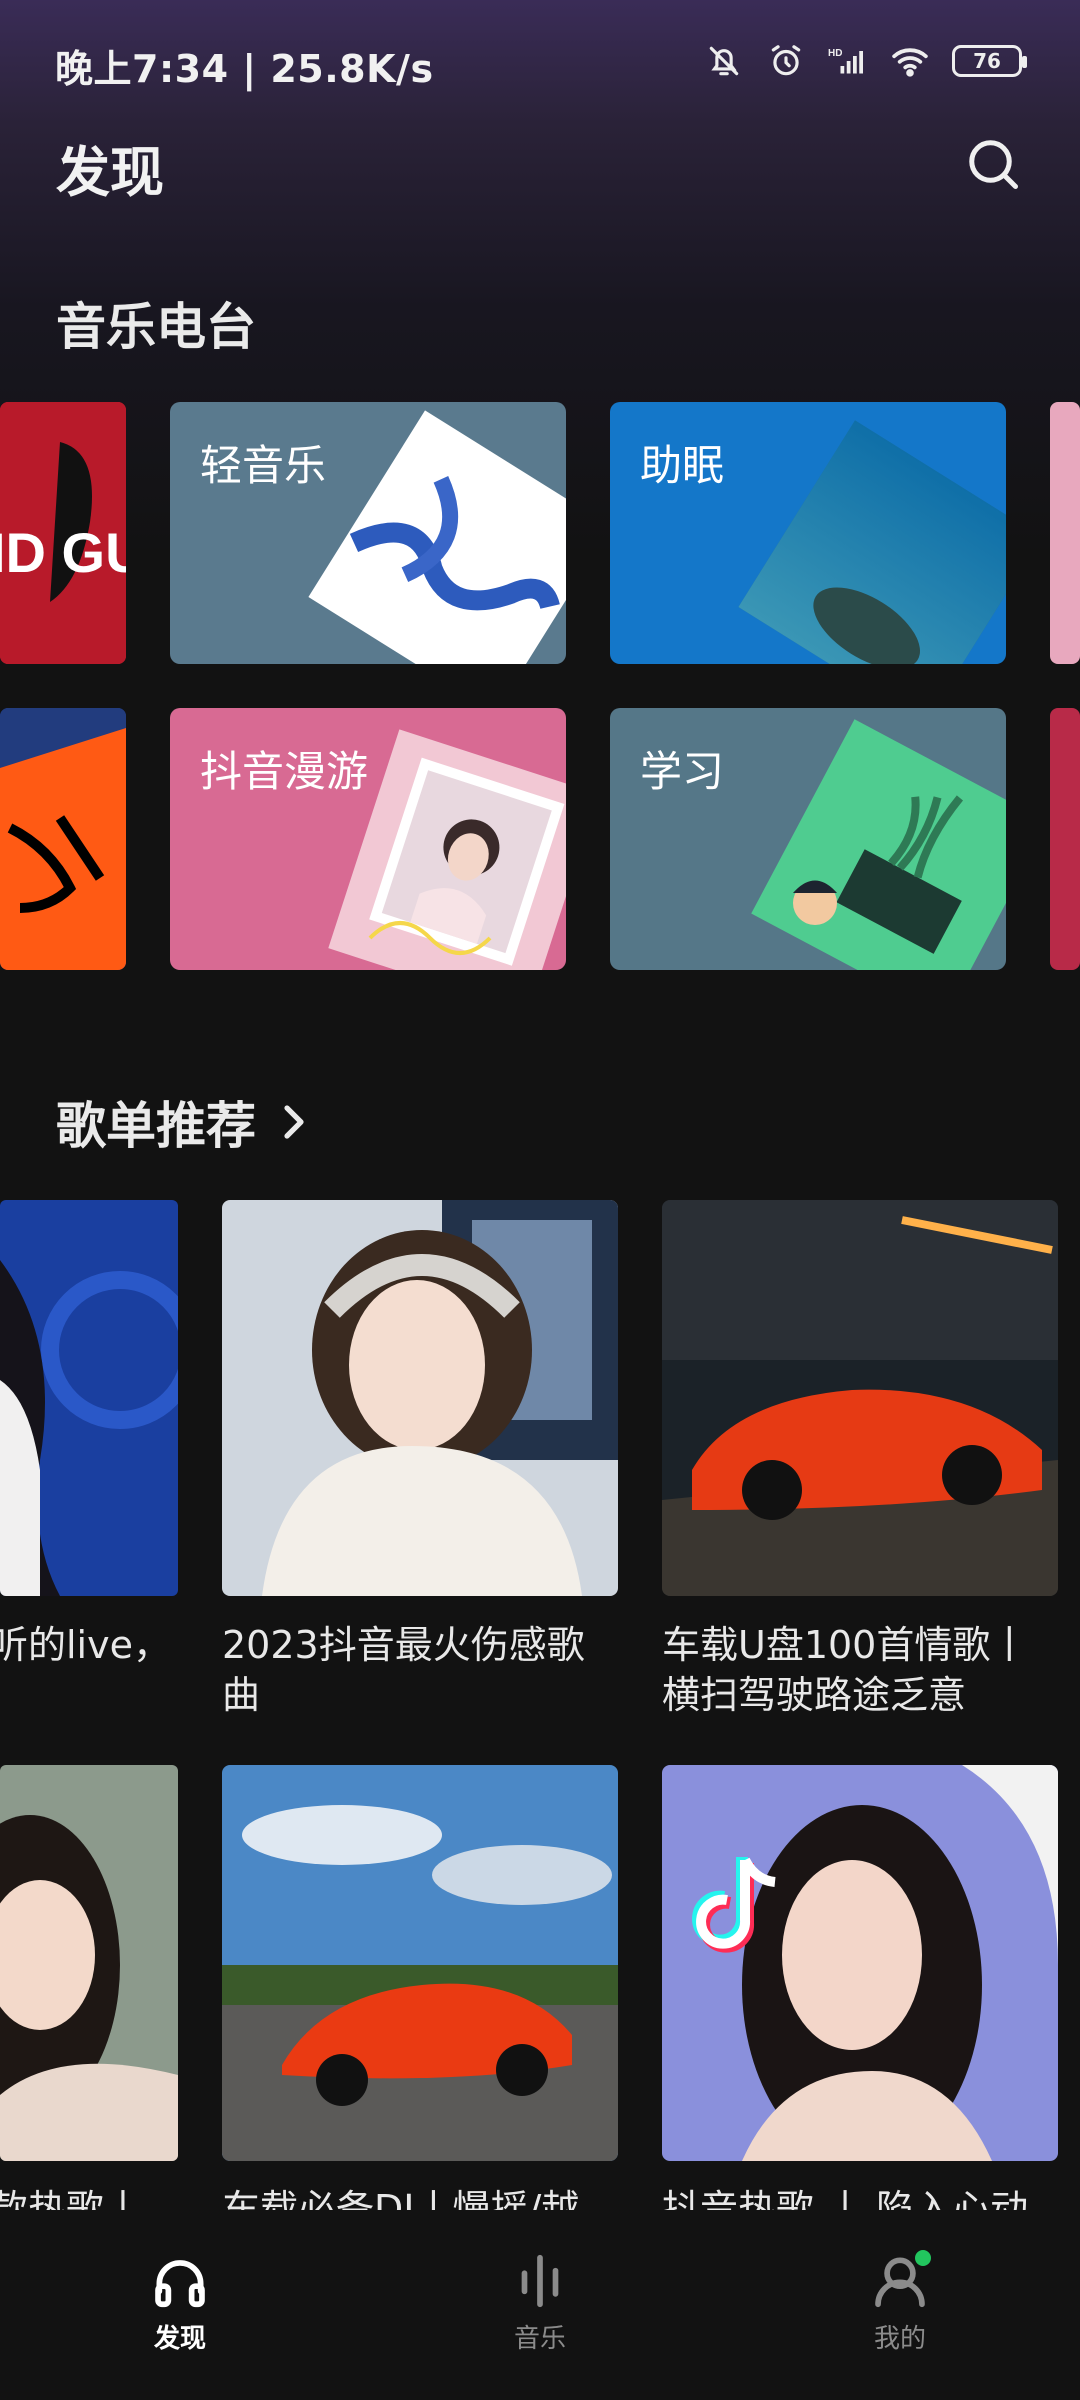  What do you see at coordinates (89, 1645) in the screenshot?
I see `playlist-title-partial-1: 听的live，` at bounding box center [89, 1645].